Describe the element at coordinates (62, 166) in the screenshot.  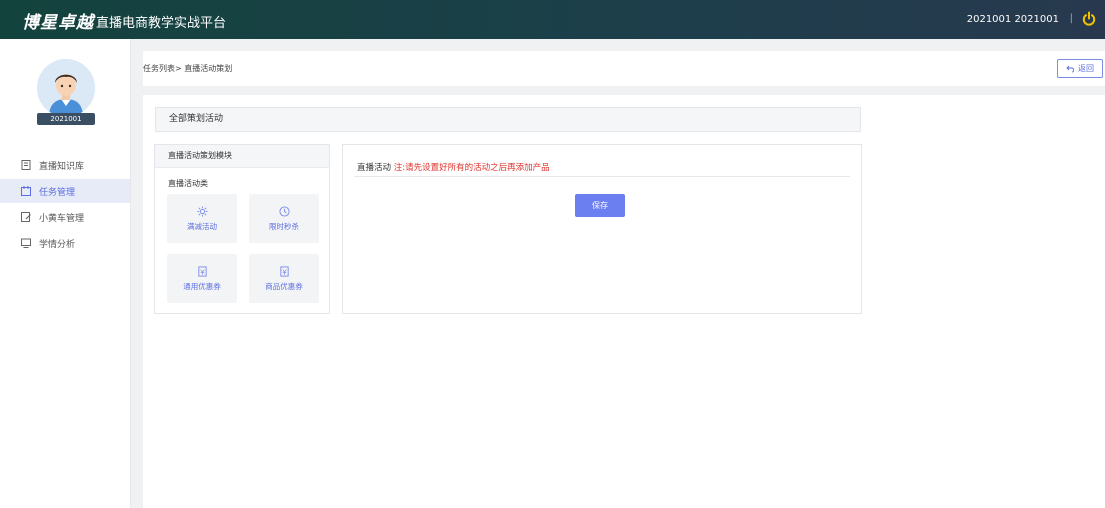
I see `sidebar-item-label: 直播知识库` at that location.